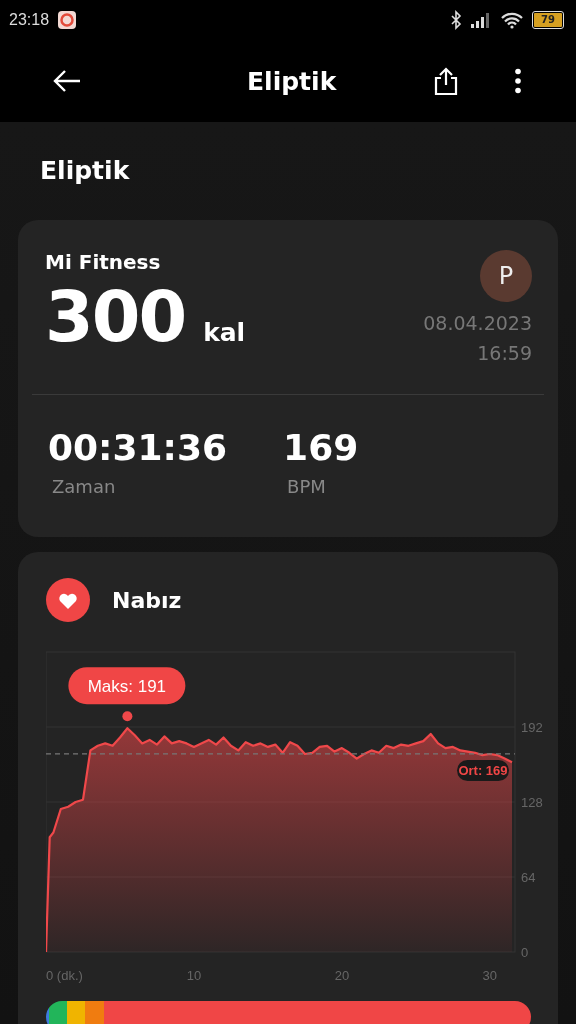 This screenshot has width=576, height=1024. What do you see at coordinates (525, 952) in the screenshot?
I see `axis-tick-label: 0` at bounding box center [525, 952].